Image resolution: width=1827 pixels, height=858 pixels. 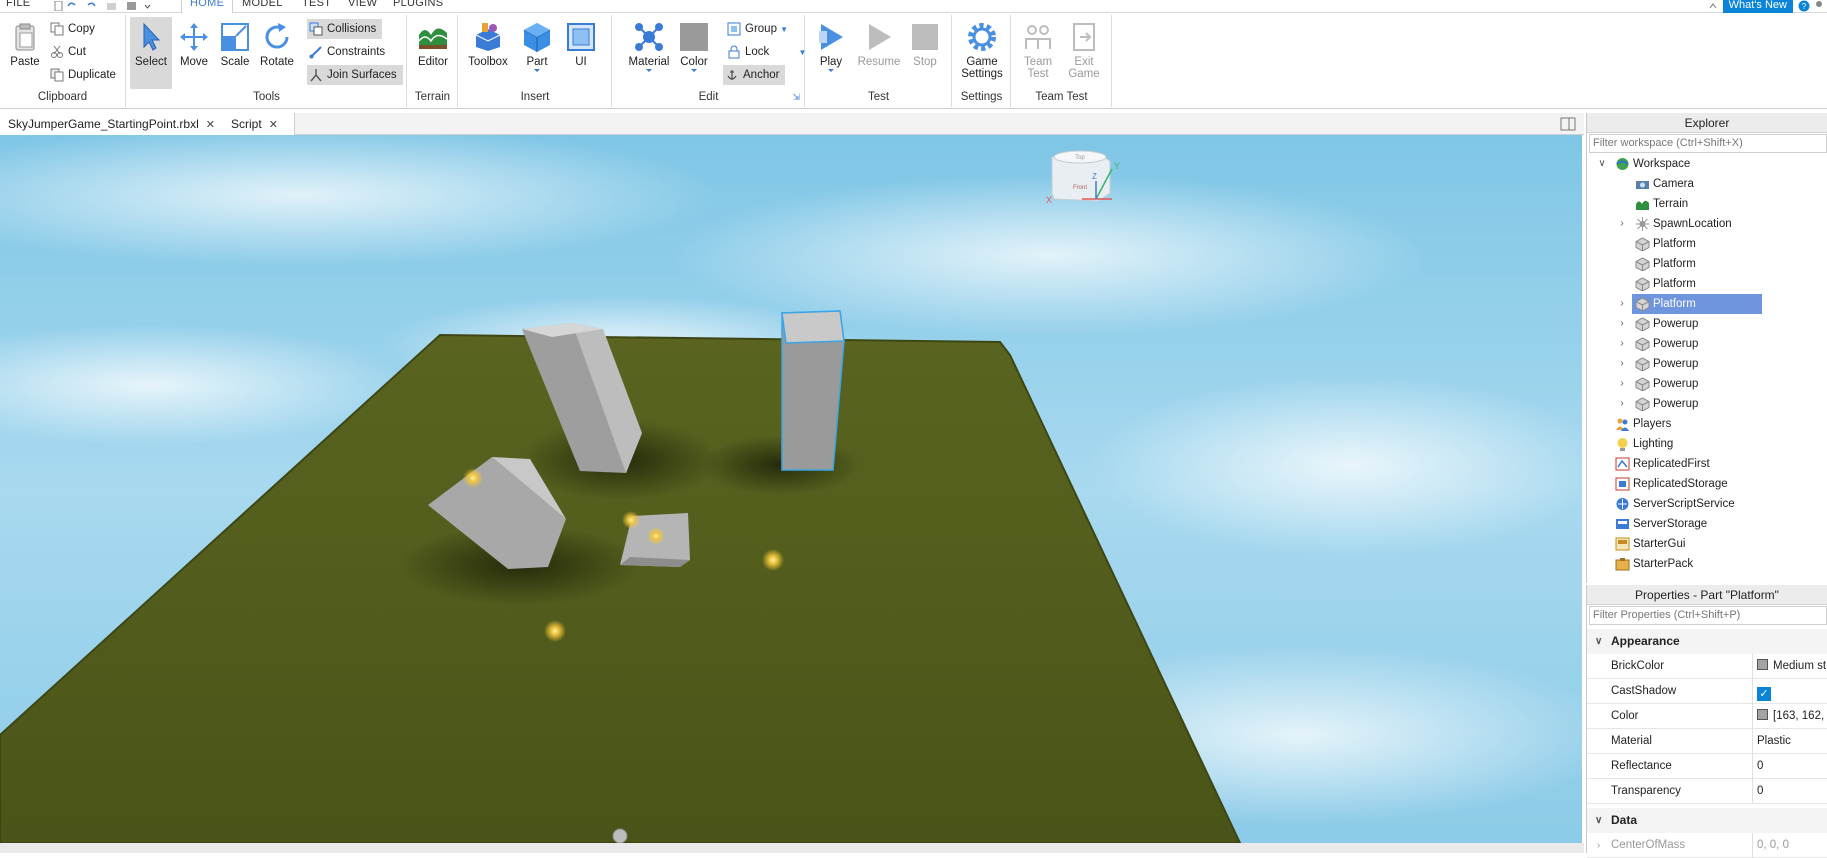 I want to click on resume-button: Resume, so click(x=879, y=42).